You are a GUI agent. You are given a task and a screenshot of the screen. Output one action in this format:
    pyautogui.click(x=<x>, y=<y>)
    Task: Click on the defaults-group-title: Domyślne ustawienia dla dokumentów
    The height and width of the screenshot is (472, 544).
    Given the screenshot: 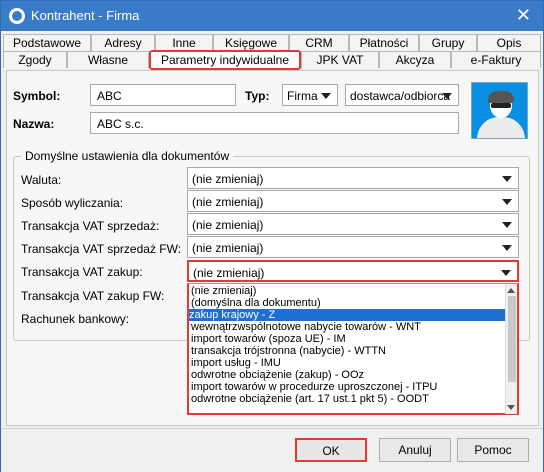 What is the action you would take?
    pyautogui.click(x=127, y=156)
    